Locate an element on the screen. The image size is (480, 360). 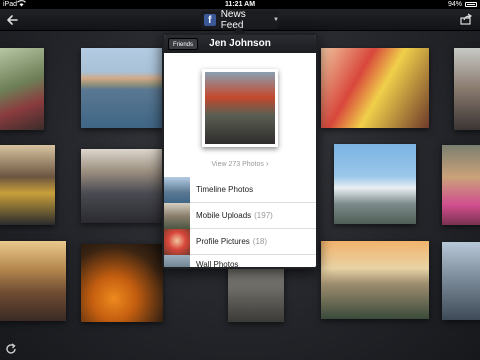
photo-woman-pink is located at coordinates (461, 185).